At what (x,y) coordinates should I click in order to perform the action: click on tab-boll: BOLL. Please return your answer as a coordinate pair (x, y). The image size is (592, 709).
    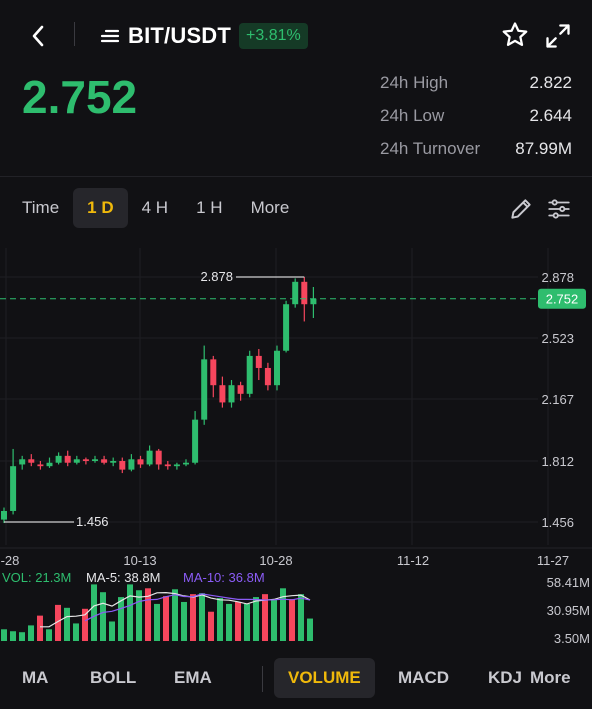
    Looking at the image, I should click on (113, 678).